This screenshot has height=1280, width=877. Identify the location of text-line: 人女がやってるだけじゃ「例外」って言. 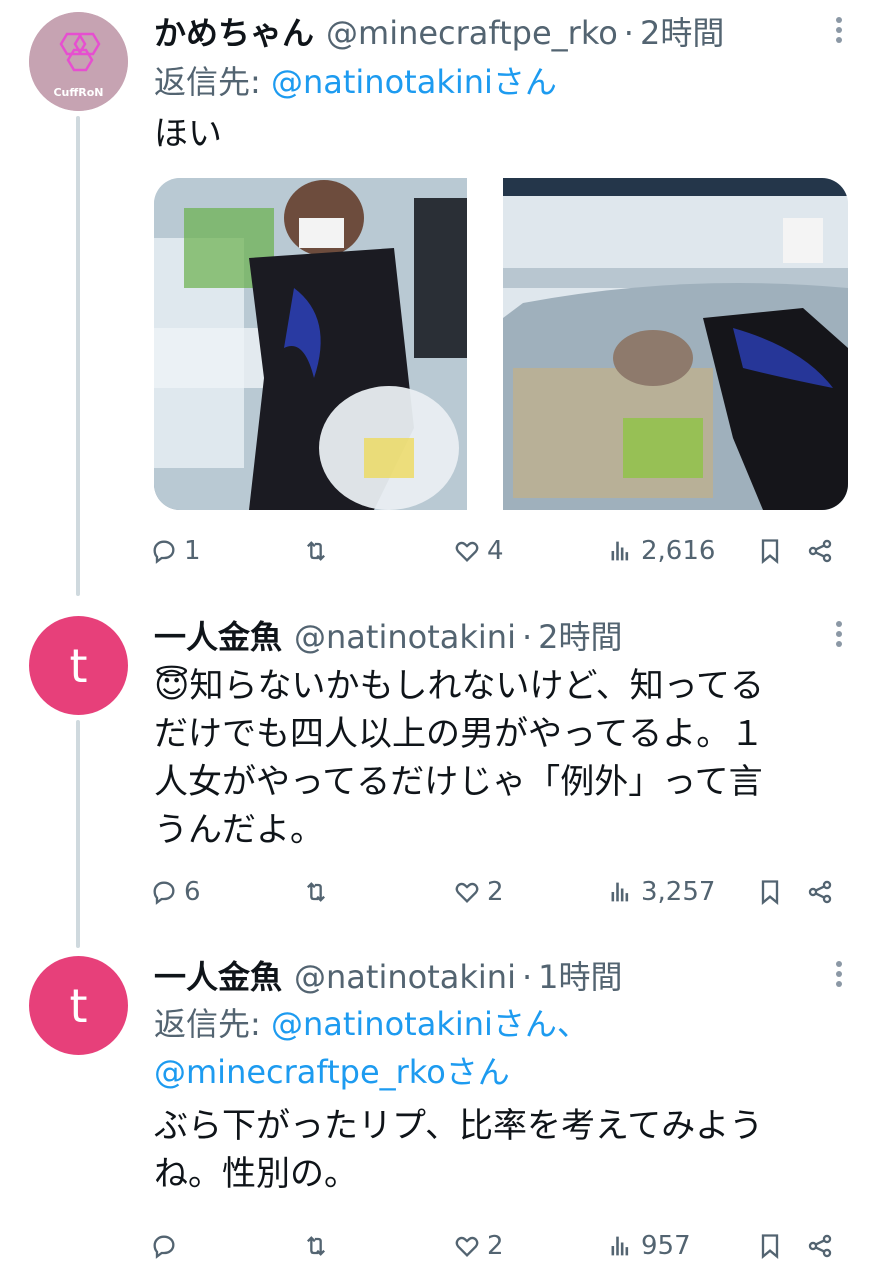
(458, 782).